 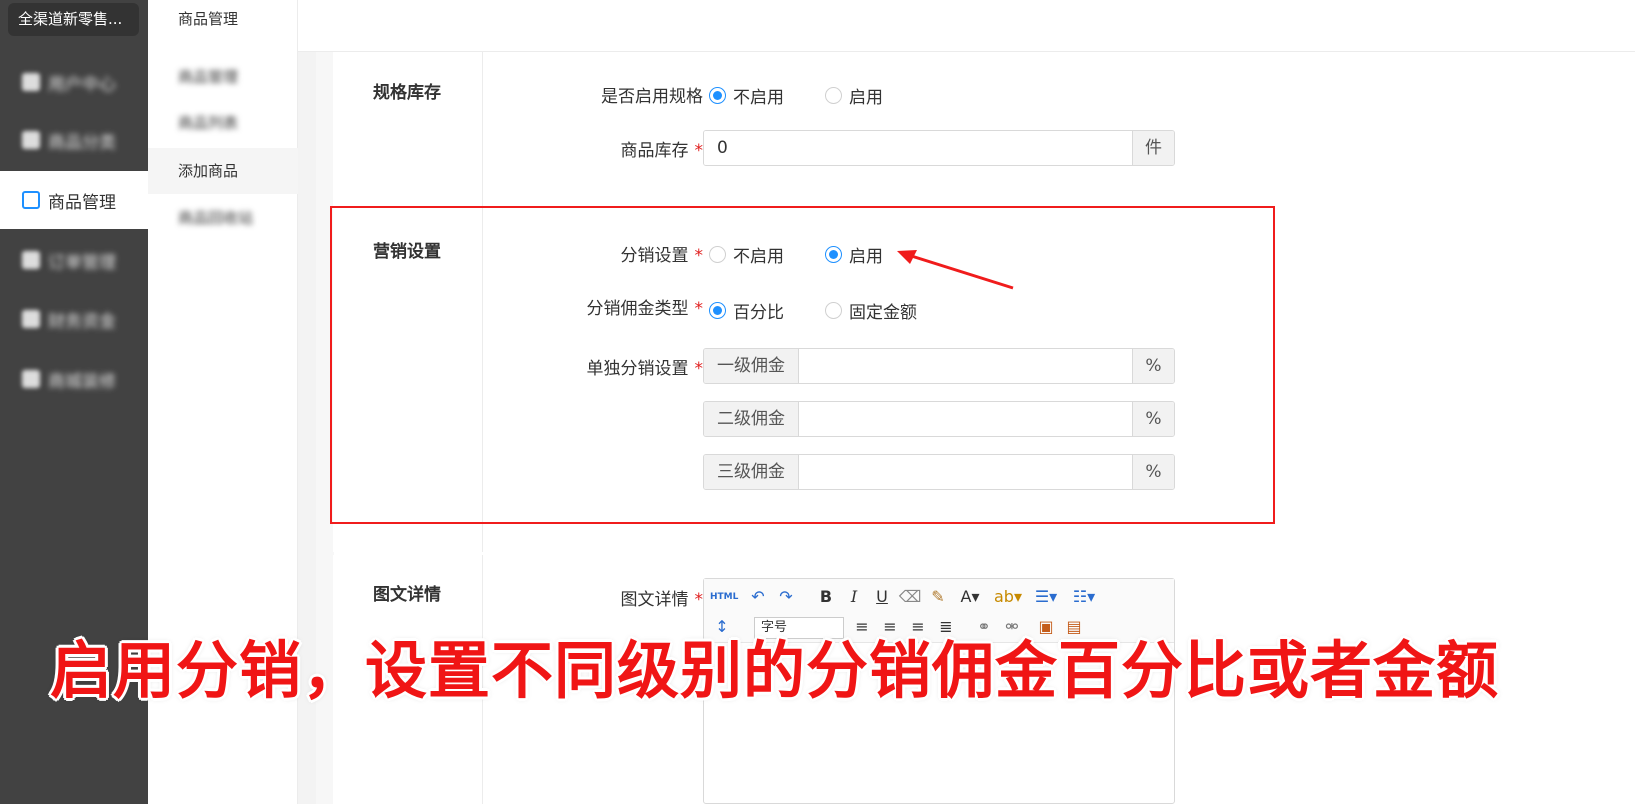 I want to click on sidebar-item-category: 商品分类, so click(x=74, y=140).